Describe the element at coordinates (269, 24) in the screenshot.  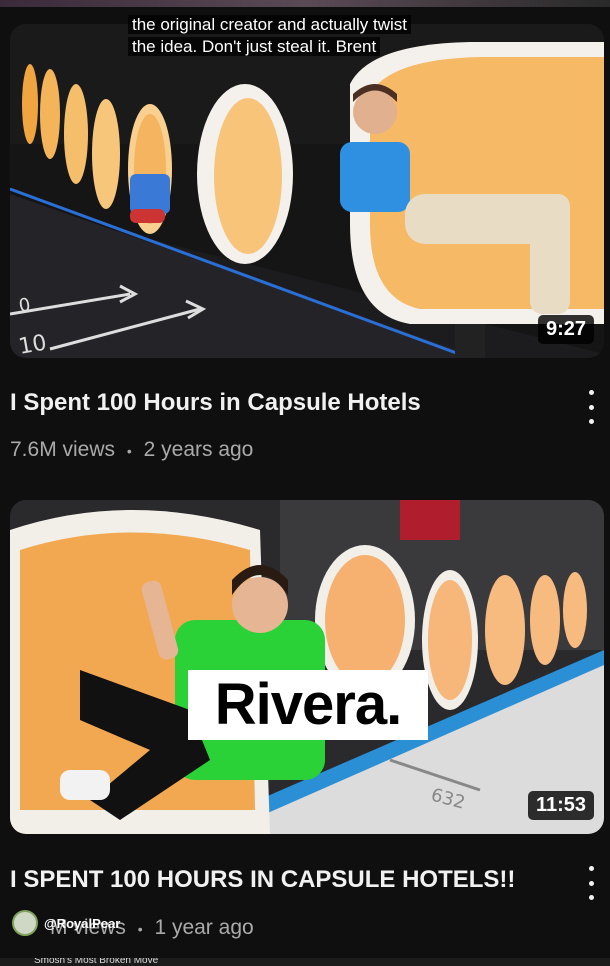
I see `caption-line-1: the original creator and actually twist` at that location.